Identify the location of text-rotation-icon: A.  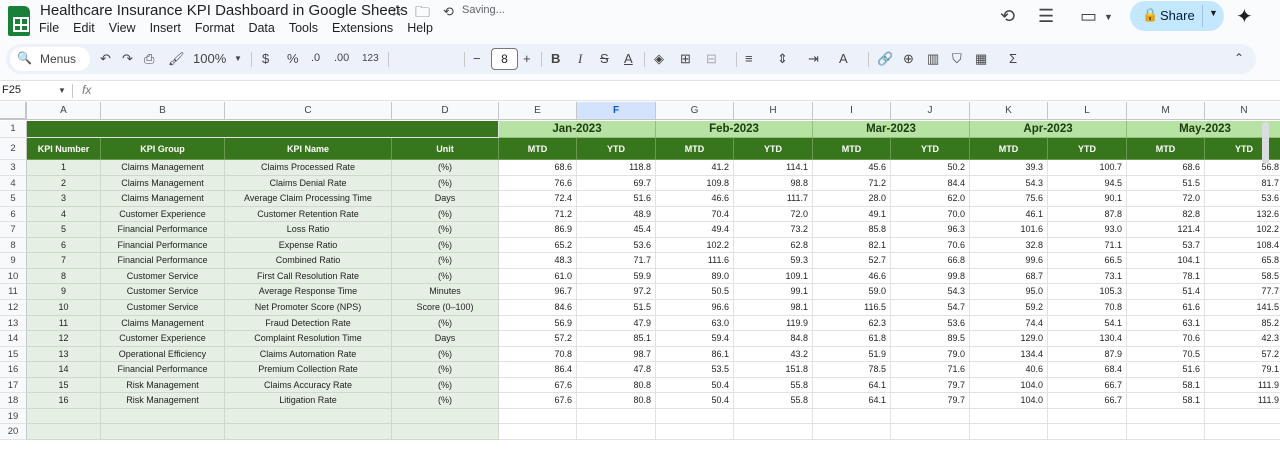
(843, 58).